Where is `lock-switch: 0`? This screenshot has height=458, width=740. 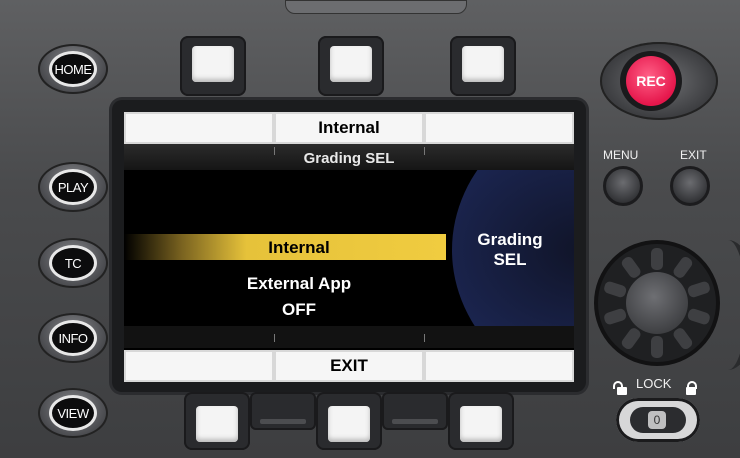 lock-switch: 0 is located at coordinates (658, 420).